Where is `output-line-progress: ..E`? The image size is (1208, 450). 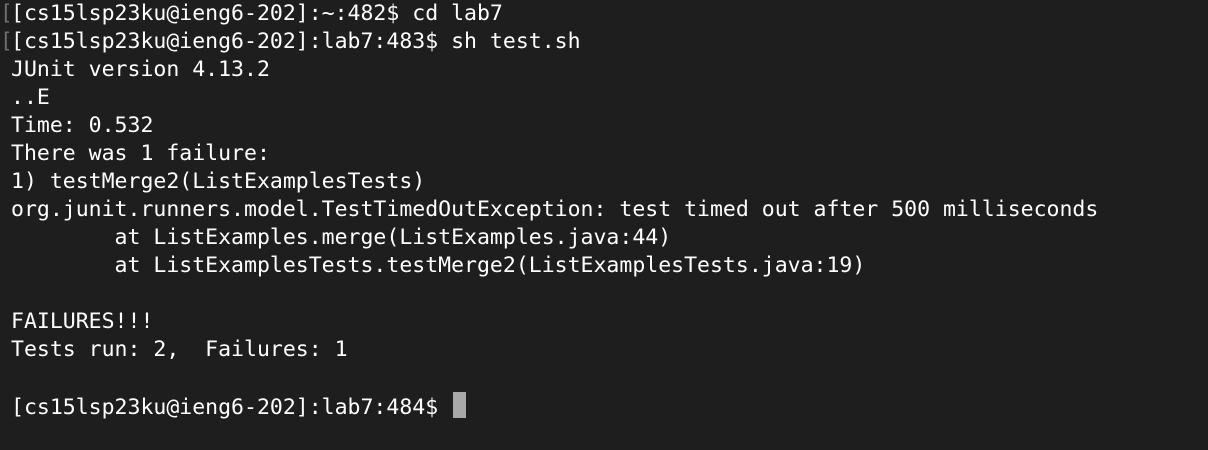 output-line-progress: ..E is located at coordinates (30, 97).